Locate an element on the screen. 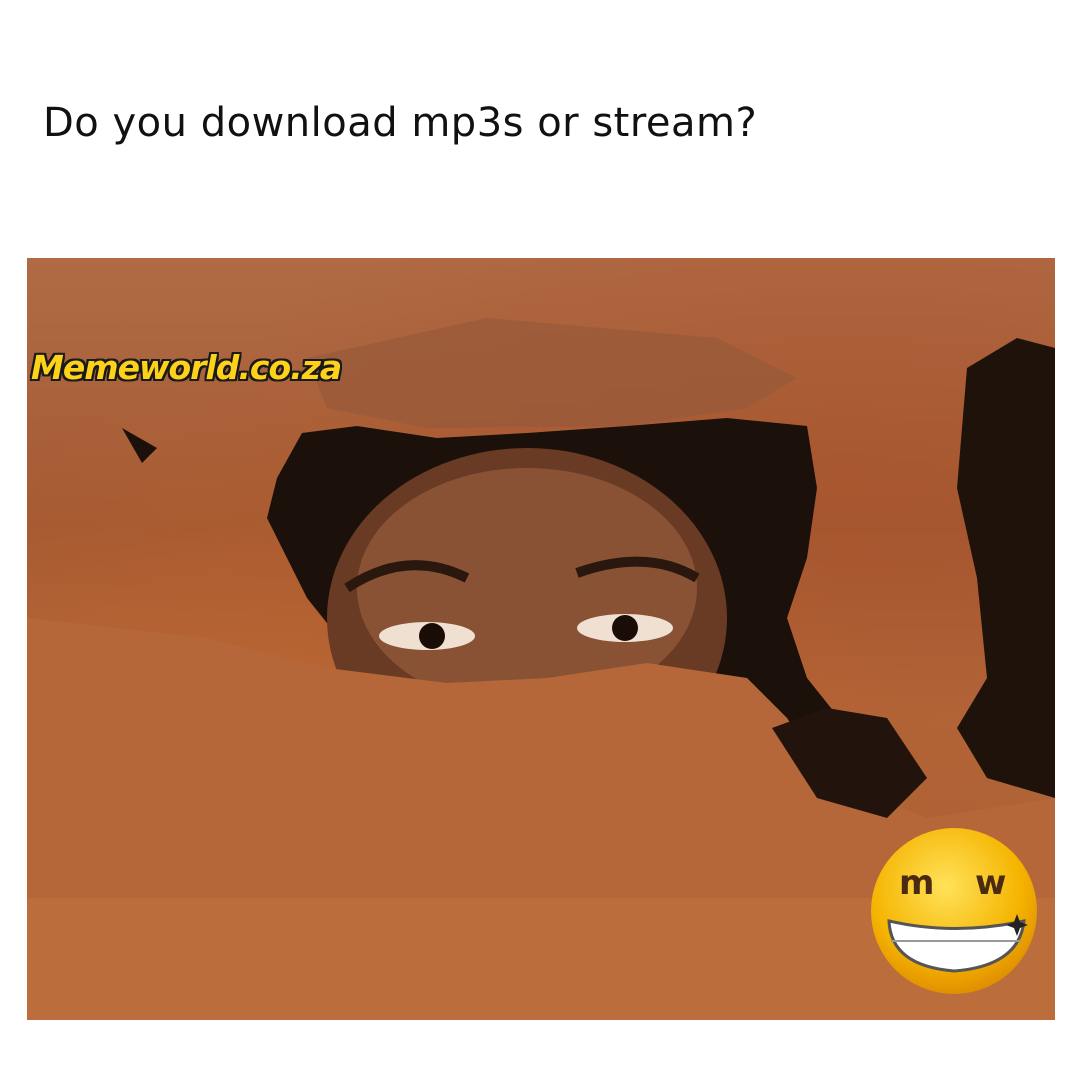 This screenshot has width=1080, height=1080. svg-text: m is located at coordinates (916, 883).